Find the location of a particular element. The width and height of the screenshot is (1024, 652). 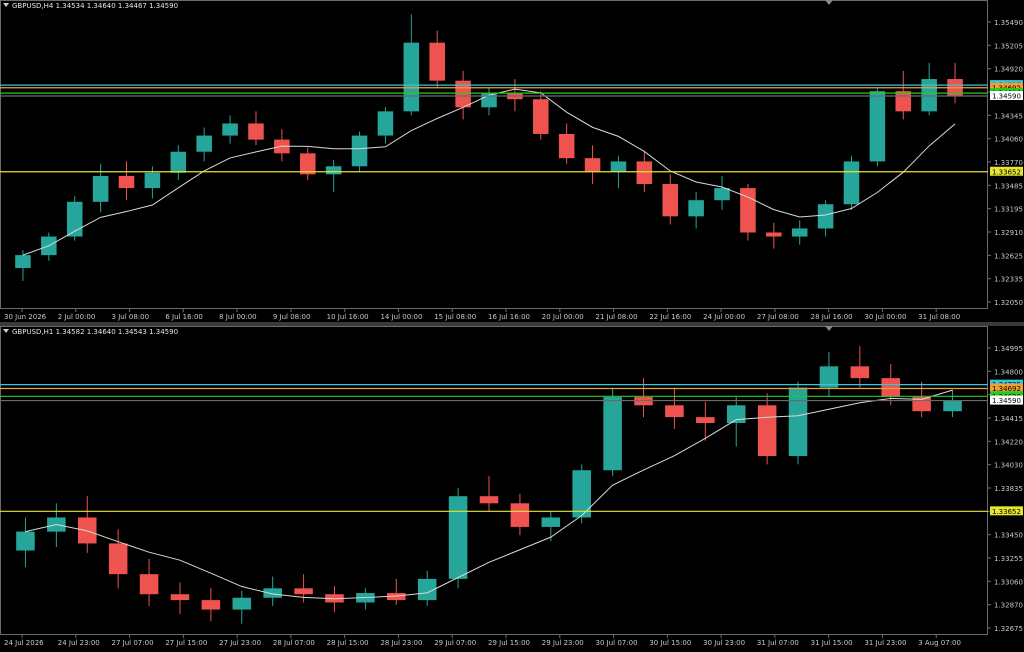

y-tick-label: 1.34220 is located at coordinates (1008, 442).